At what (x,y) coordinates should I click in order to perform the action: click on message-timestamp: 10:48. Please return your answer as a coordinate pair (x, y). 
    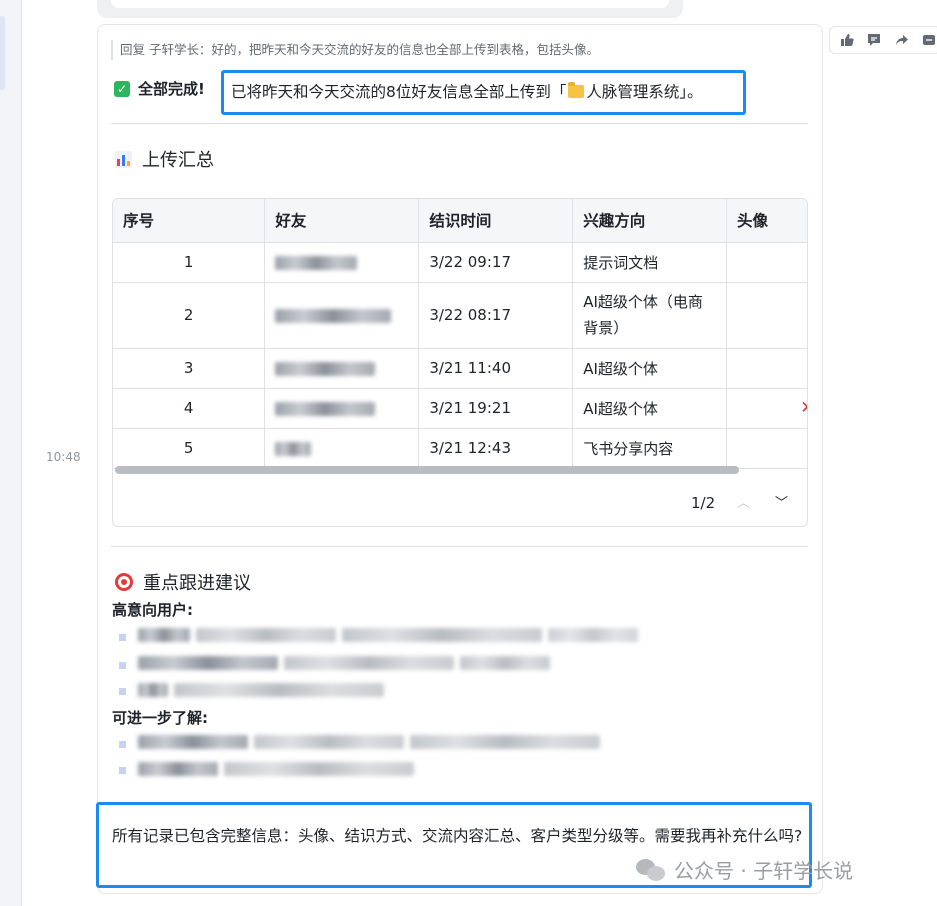
    Looking at the image, I should click on (63, 457).